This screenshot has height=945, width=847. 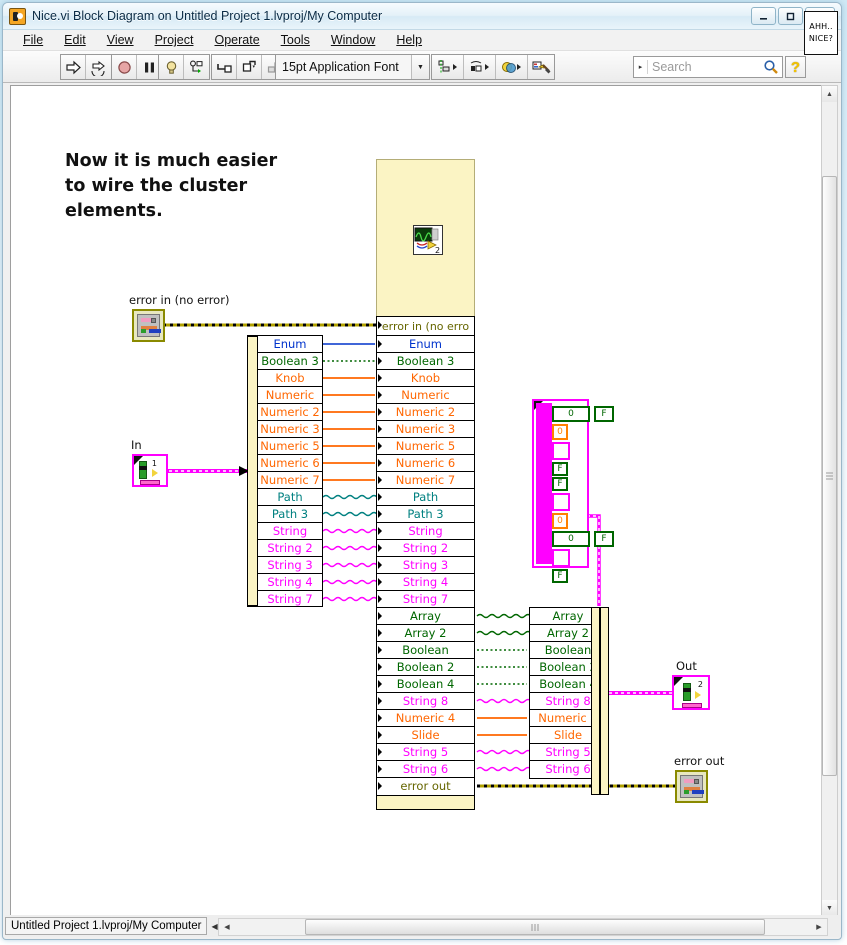 I want to click on magnifier-icon, so click(x=771, y=67).